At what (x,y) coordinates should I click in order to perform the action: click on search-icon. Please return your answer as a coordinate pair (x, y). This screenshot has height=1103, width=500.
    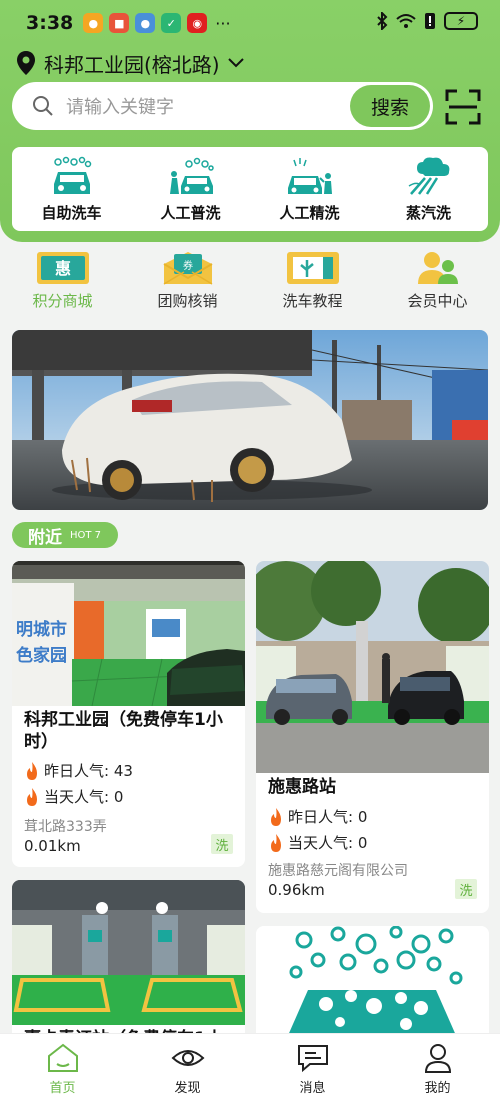
    Looking at the image, I should click on (43, 106).